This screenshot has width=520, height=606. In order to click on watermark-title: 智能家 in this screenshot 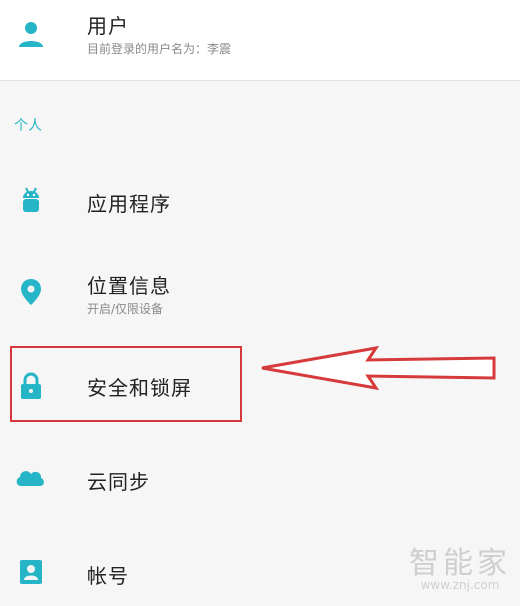, I will do `click(460, 563)`.